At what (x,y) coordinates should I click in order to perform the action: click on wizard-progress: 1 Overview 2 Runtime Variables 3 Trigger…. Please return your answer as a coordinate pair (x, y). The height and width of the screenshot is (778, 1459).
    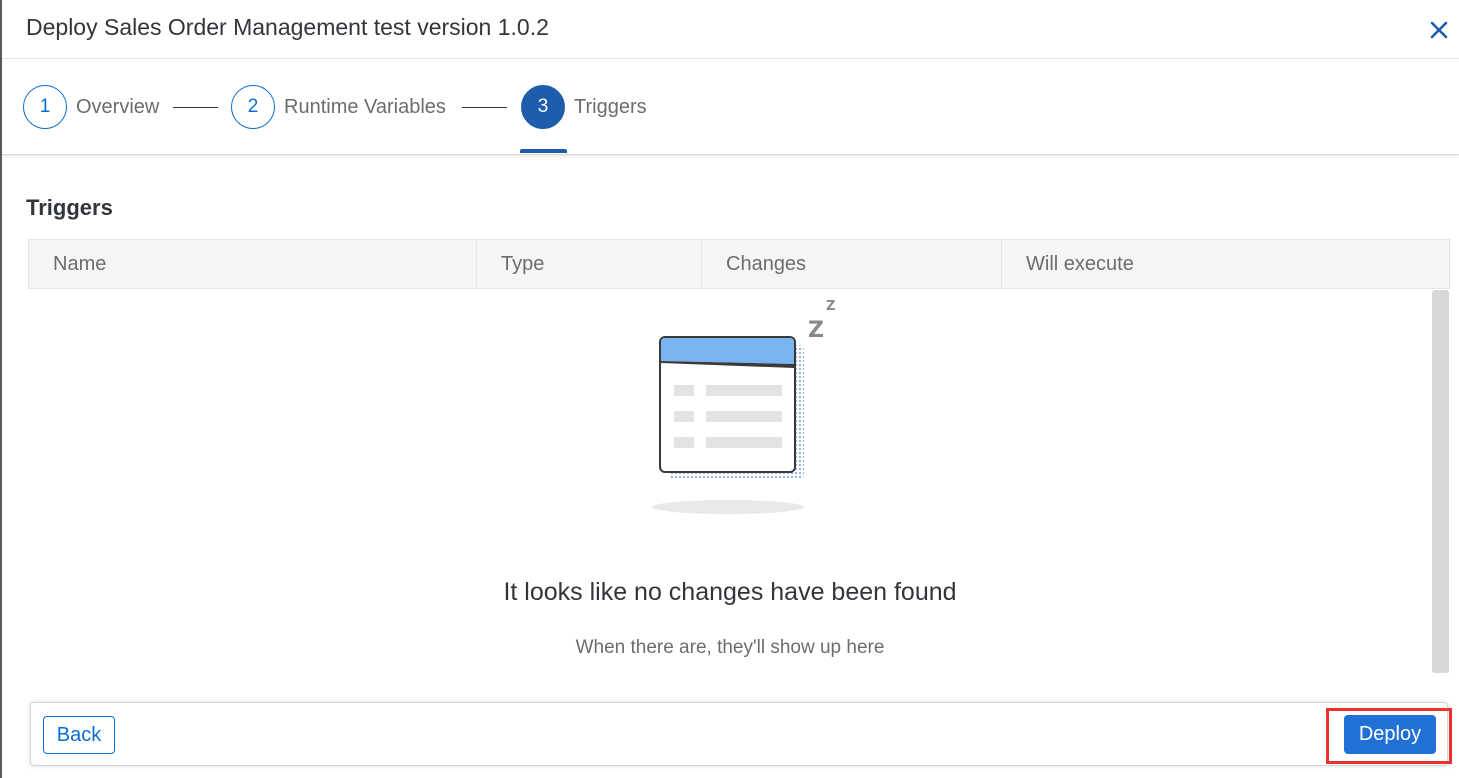
    Looking at the image, I should click on (730, 107).